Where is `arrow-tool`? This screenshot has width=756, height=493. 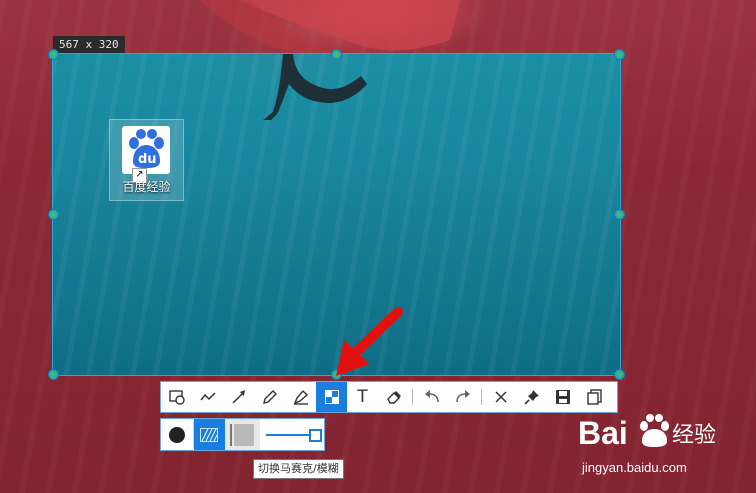 arrow-tool is located at coordinates (238, 397).